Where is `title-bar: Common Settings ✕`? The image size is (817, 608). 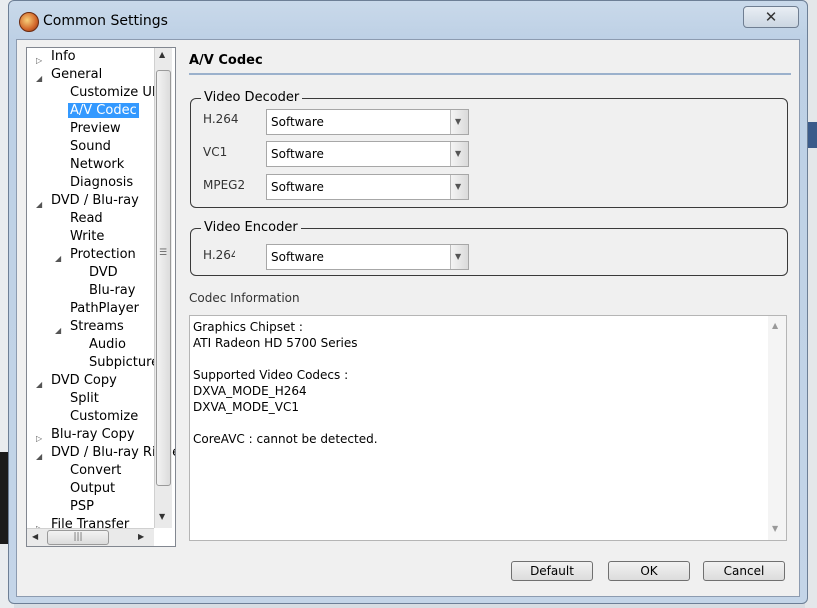
title-bar: Common Settings ✕ is located at coordinates (408, 21).